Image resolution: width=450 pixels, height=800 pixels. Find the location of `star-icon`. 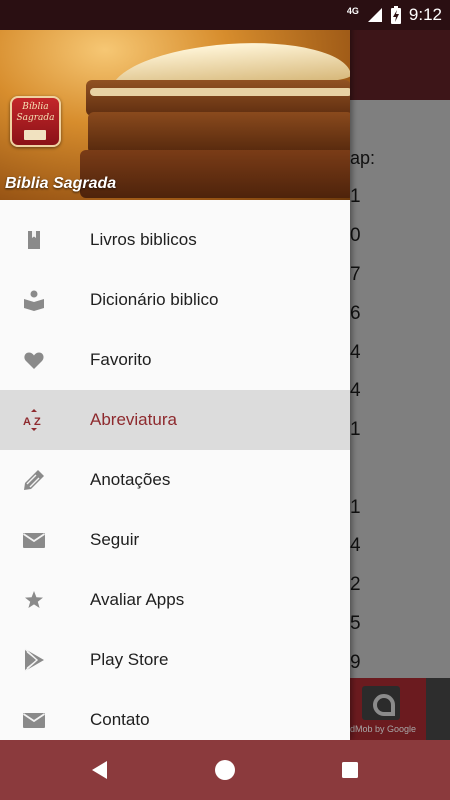

star-icon is located at coordinates (34, 600).